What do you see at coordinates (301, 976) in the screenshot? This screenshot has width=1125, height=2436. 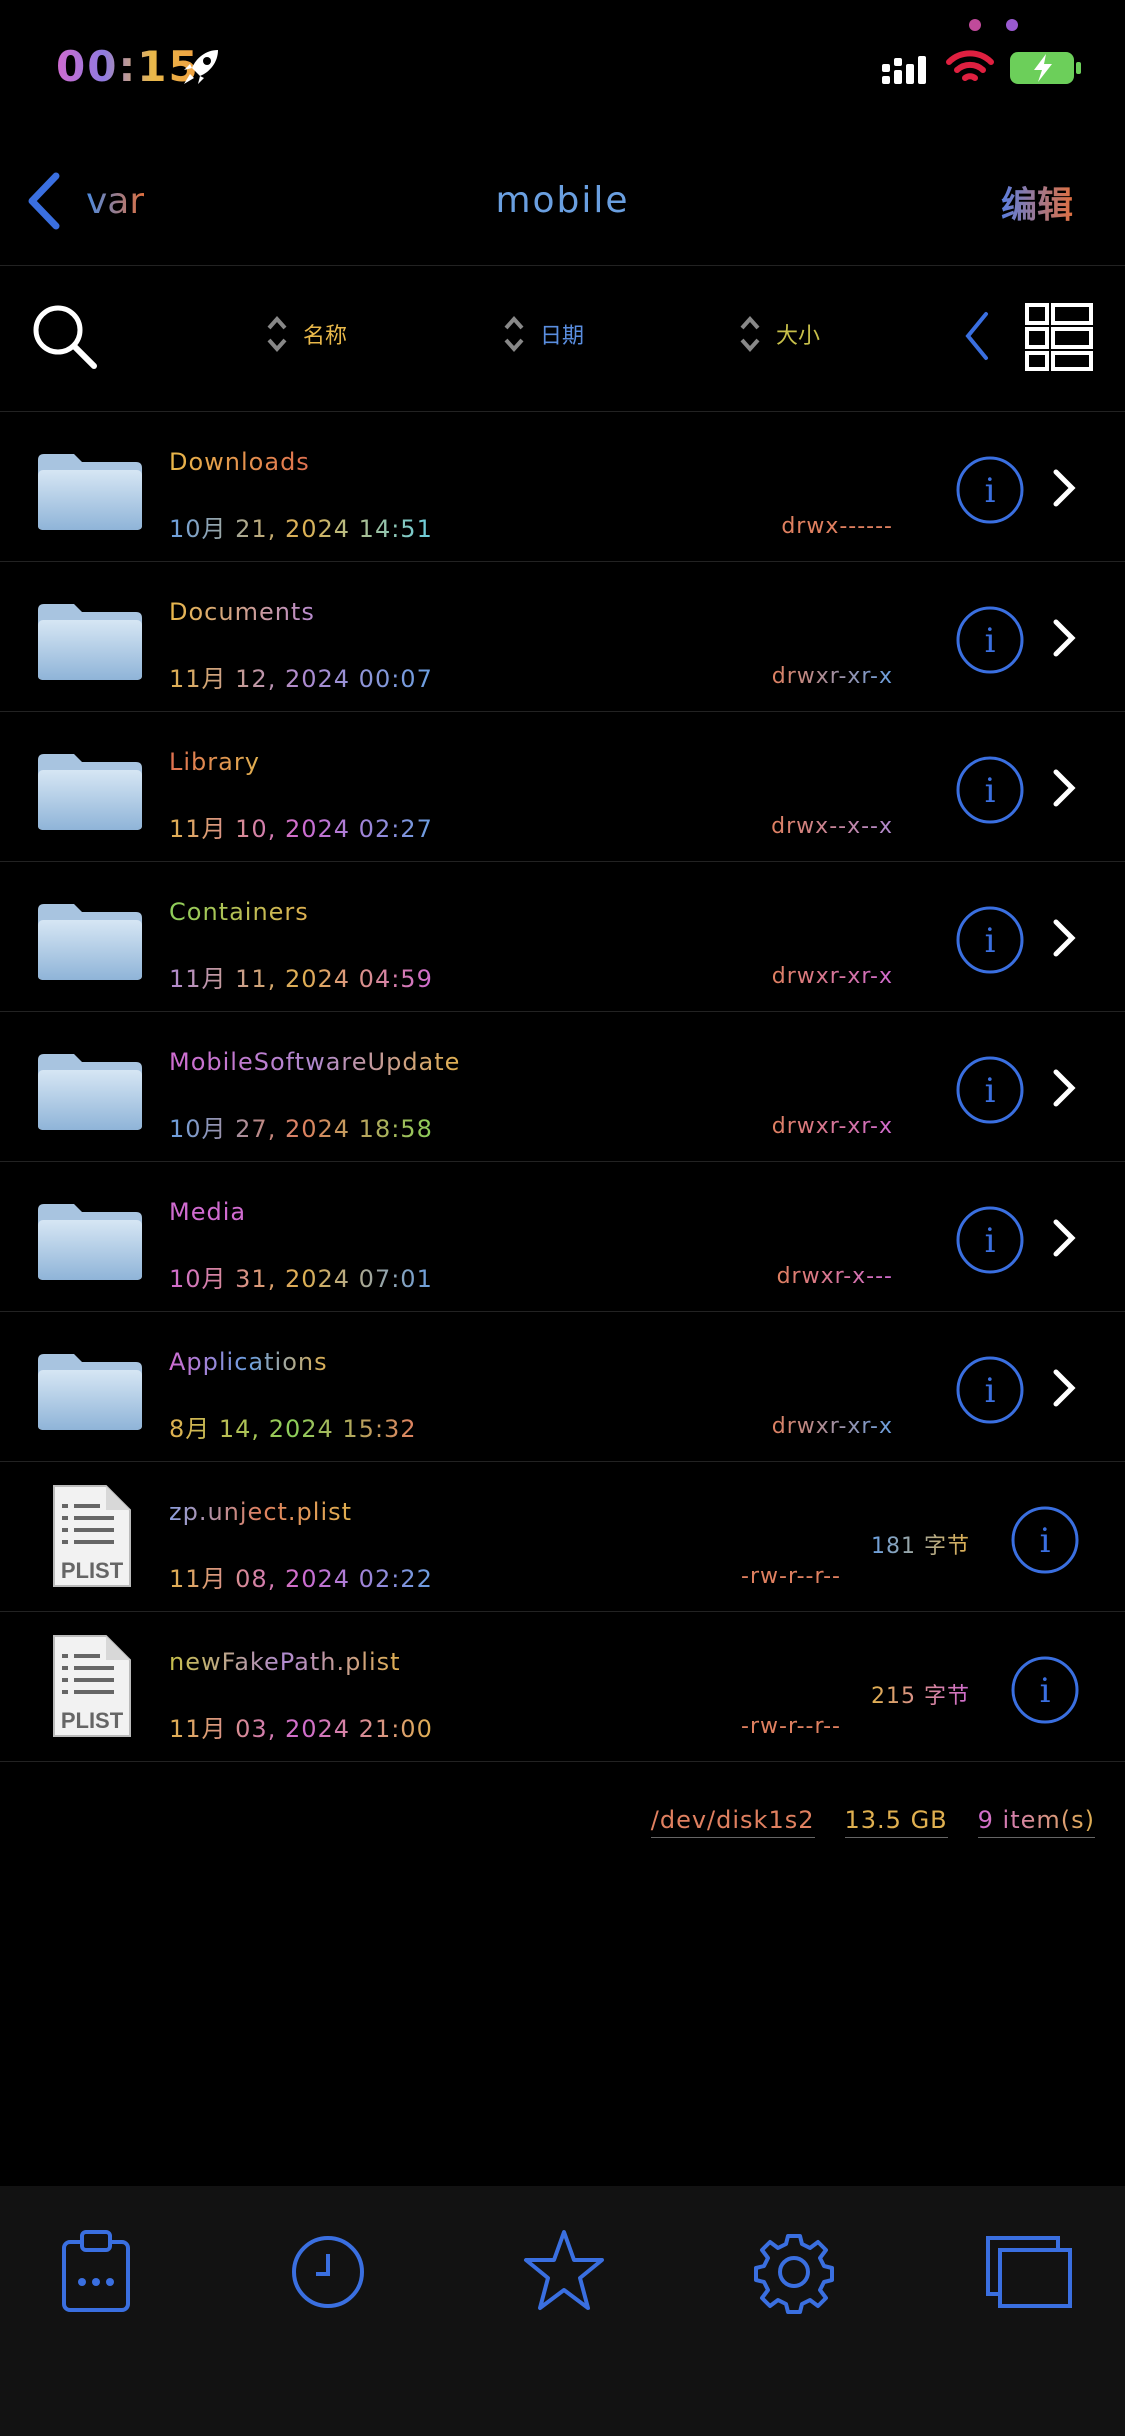 I see `file-date: 11月 11, 2024 04:59` at bounding box center [301, 976].